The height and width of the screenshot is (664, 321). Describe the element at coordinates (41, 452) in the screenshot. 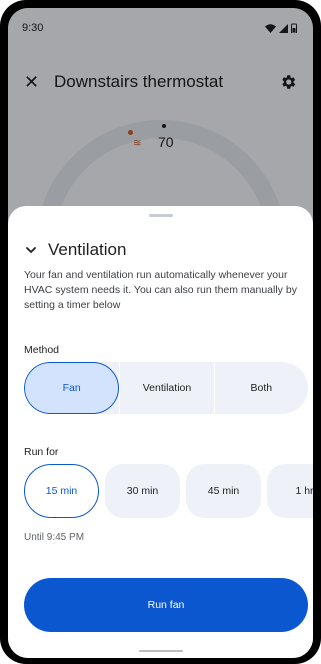

I see `run-for-label: Run for` at that location.